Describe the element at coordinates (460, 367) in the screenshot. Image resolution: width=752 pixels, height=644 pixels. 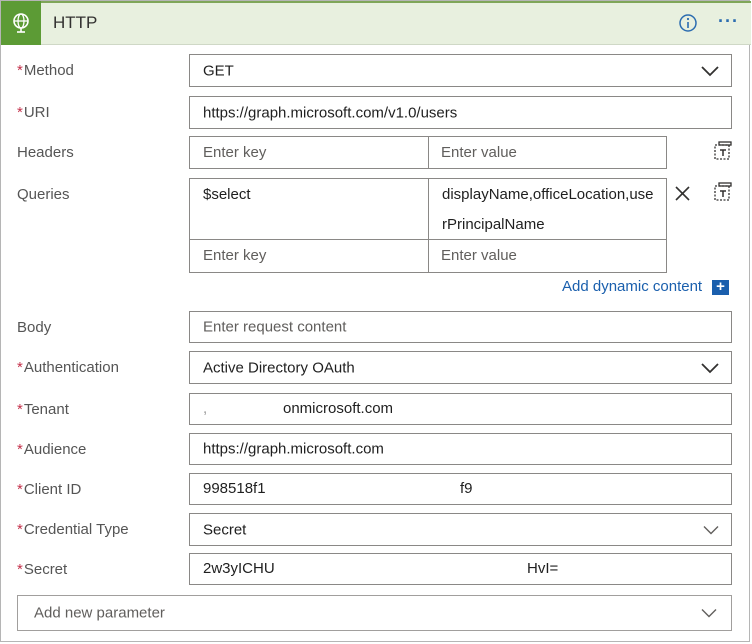
I see `authentication-select: Active Directory OAuth` at that location.